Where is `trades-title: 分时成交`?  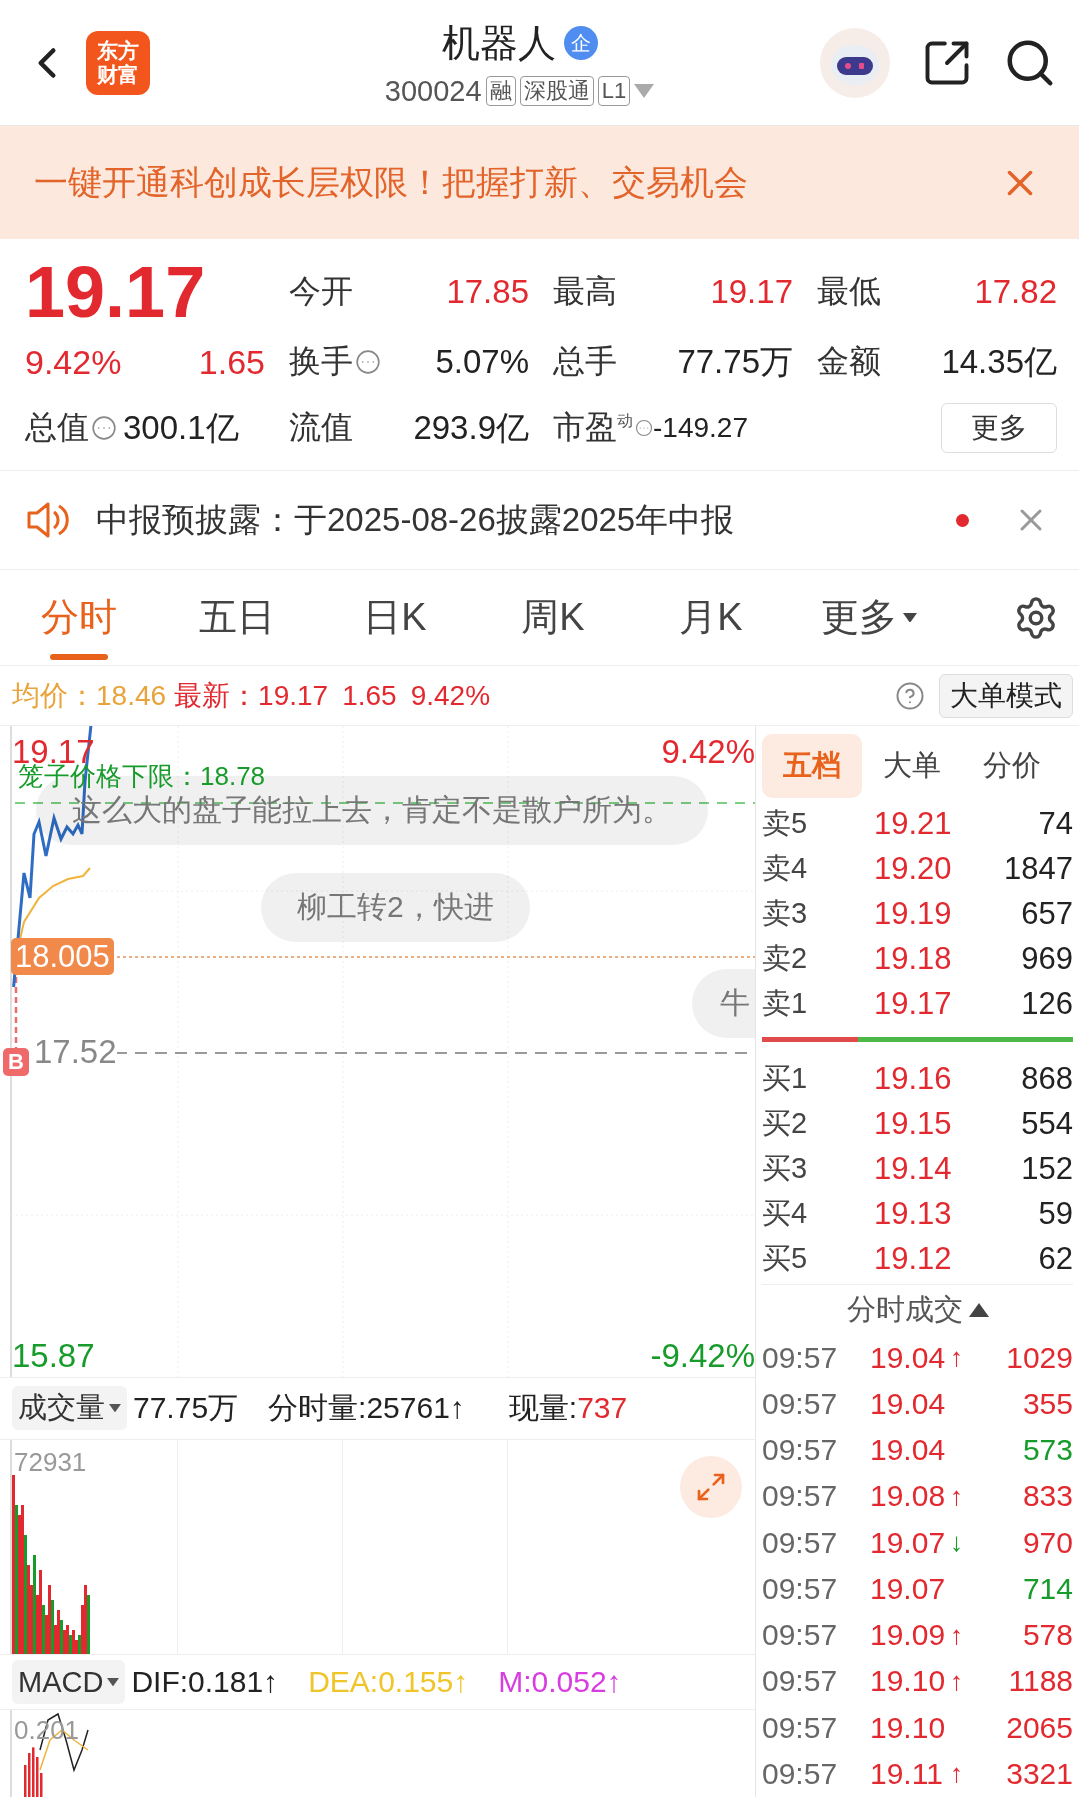
trades-title: 分时成交 is located at coordinates (904, 1309).